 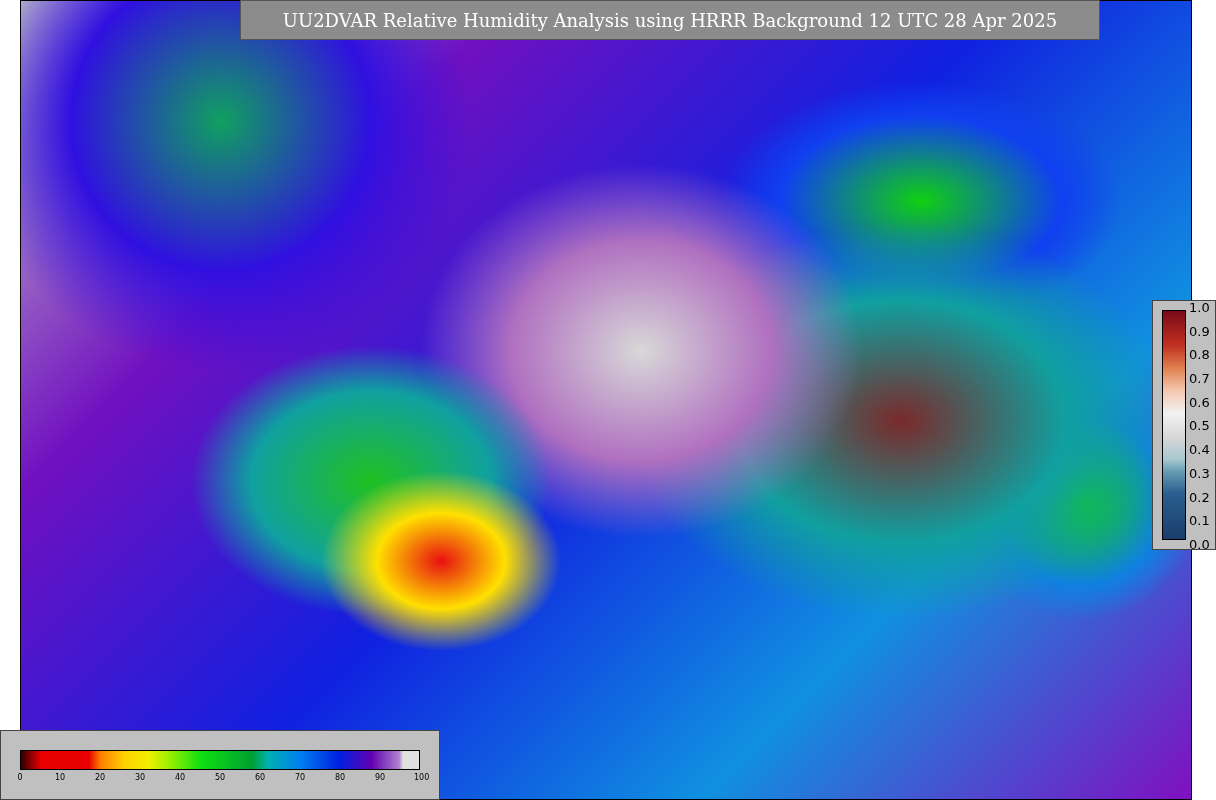 What do you see at coordinates (60, 777) in the screenshot?
I see `tick-label: 10` at bounding box center [60, 777].